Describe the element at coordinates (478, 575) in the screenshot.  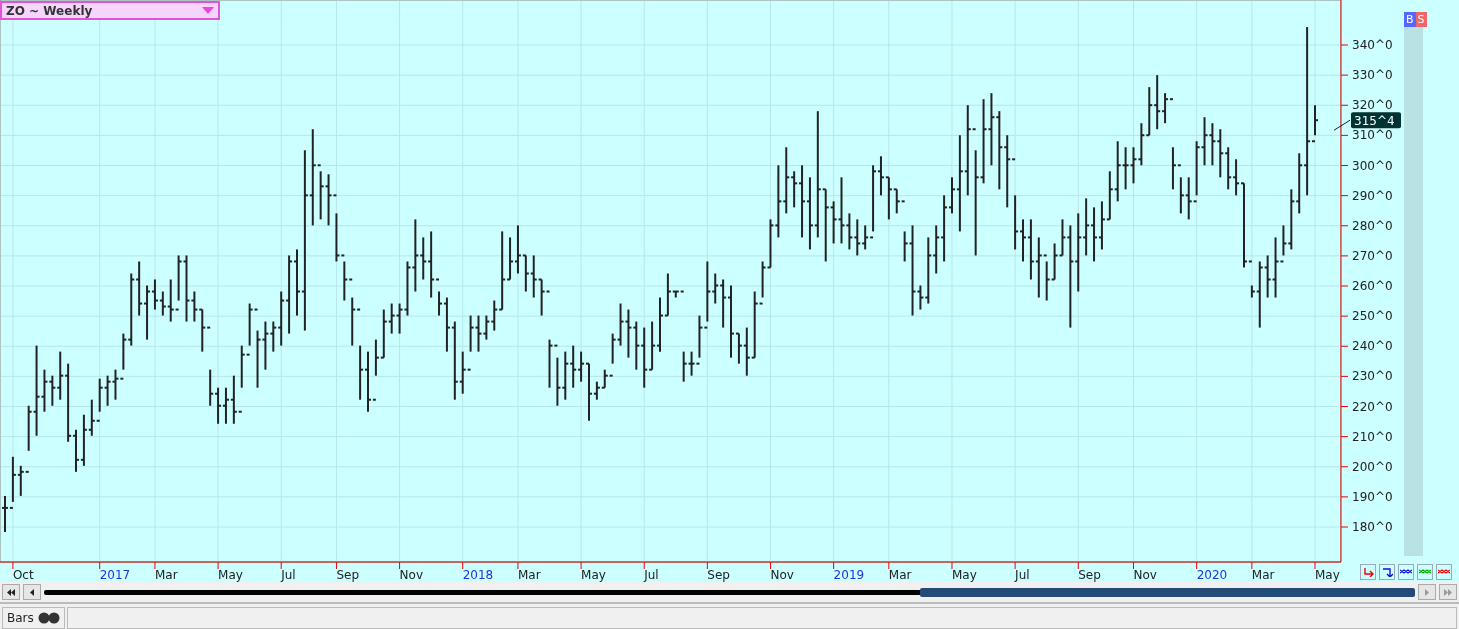
I see `x-axis-label: 2018` at that location.